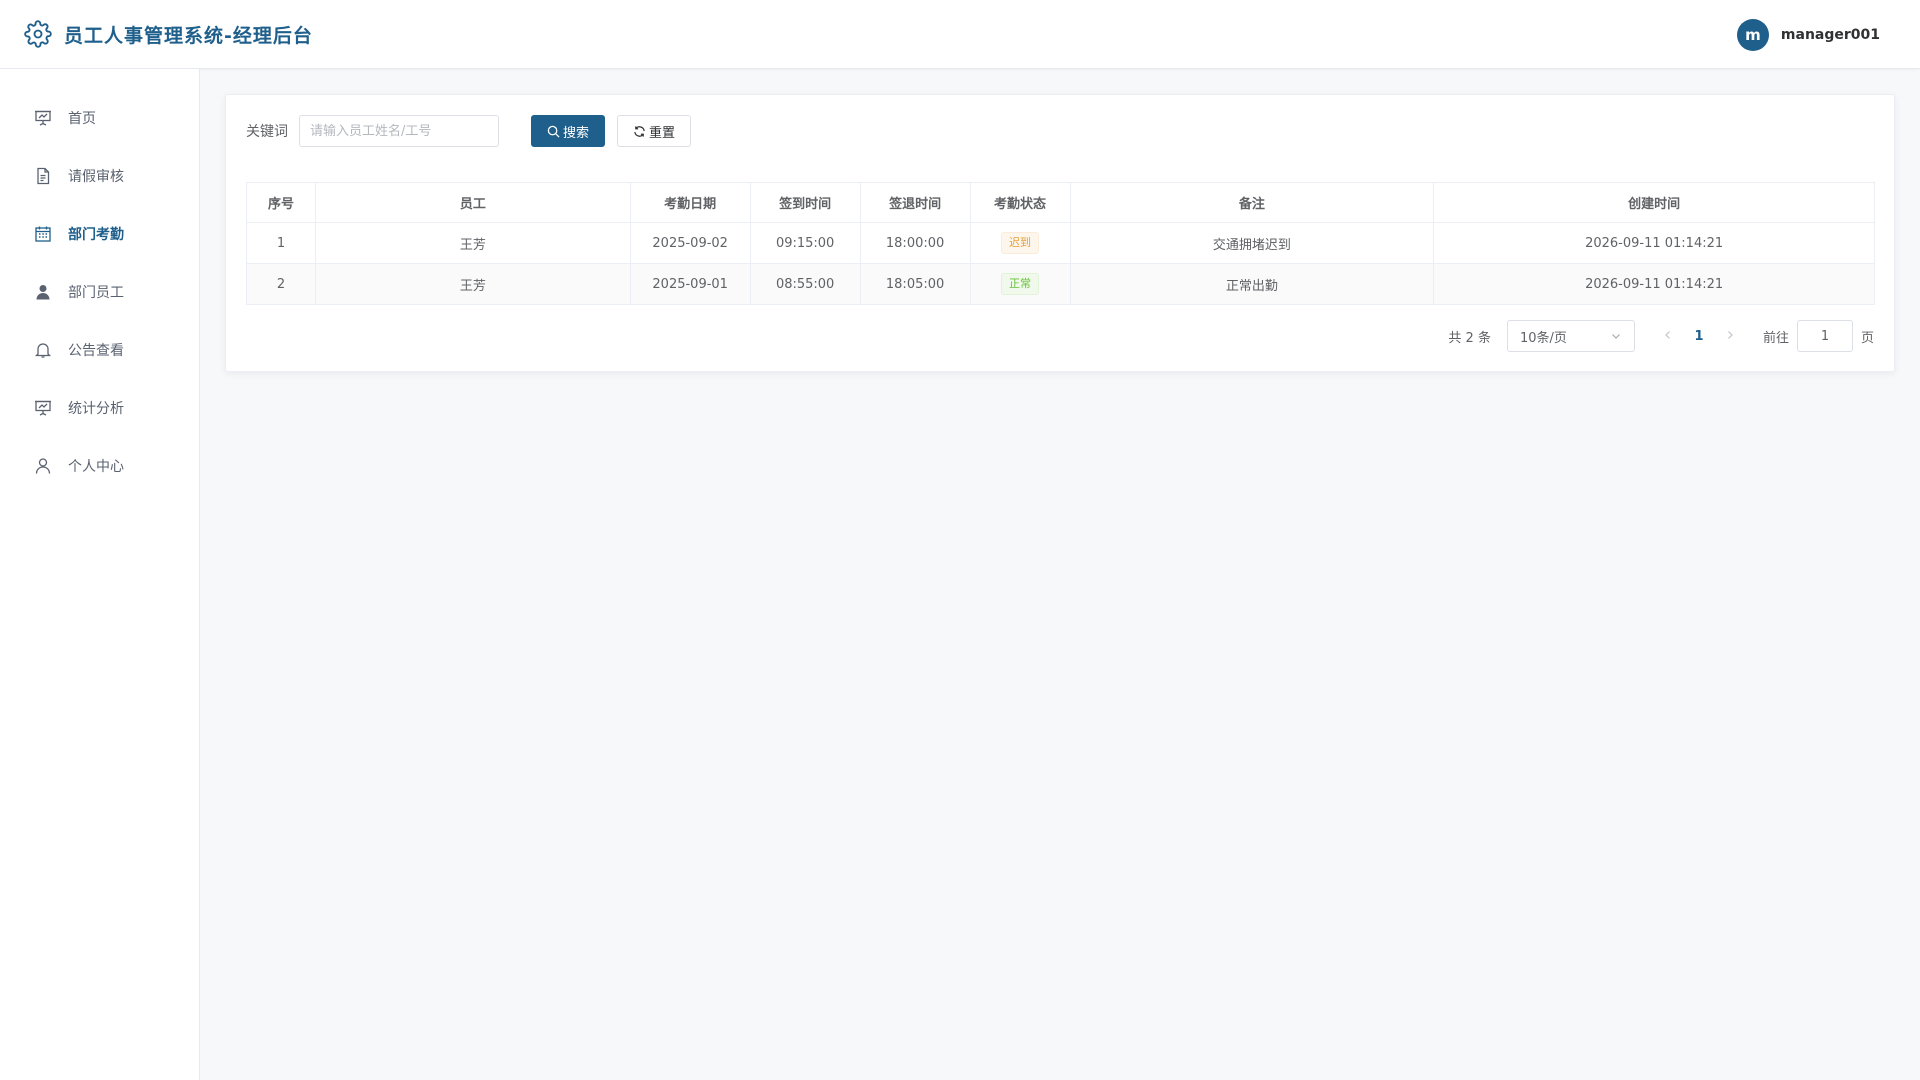 The width and height of the screenshot is (1920, 1080). I want to click on goto-page-input, so click(1824, 336).